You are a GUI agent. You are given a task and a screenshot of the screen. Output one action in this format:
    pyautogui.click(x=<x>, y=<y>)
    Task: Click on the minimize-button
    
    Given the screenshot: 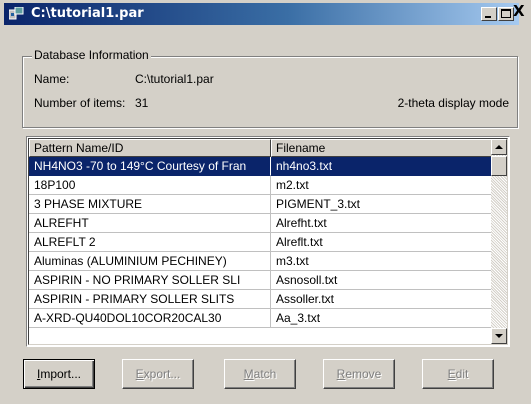 What is the action you would take?
    pyautogui.click(x=489, y=14)
    